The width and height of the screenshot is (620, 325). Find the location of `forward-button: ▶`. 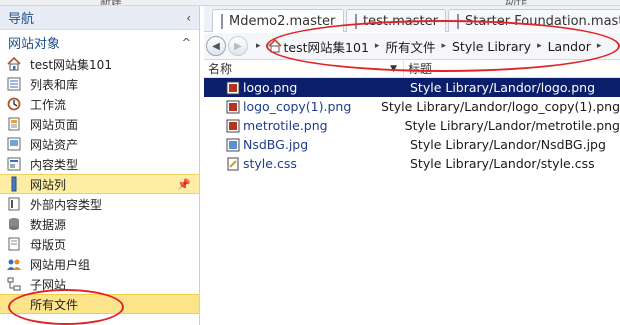

forward-button: ▶ is located at coordinates (238, 46).